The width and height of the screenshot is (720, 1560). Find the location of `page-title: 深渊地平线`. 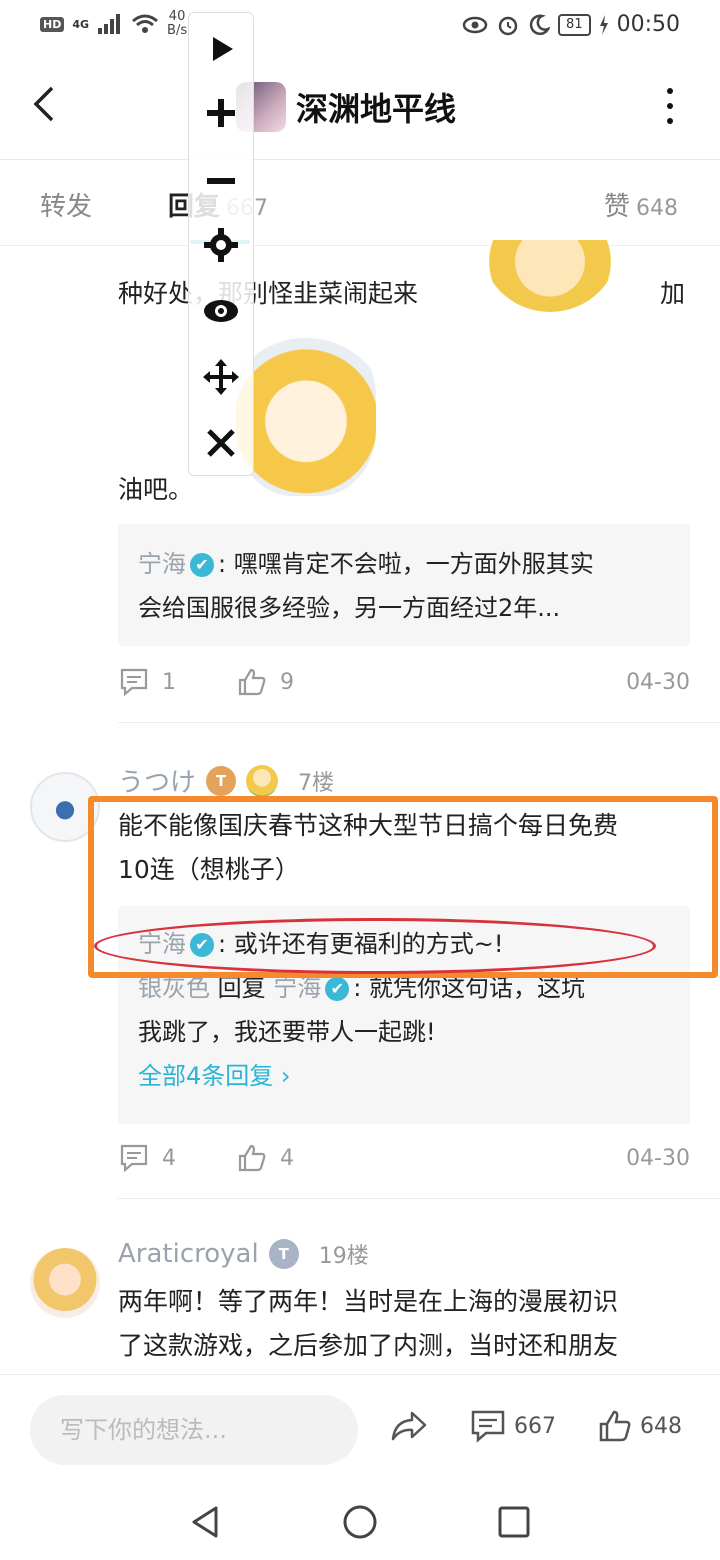

page-title: 深渊地平线 is located at coordinates (376, 109).